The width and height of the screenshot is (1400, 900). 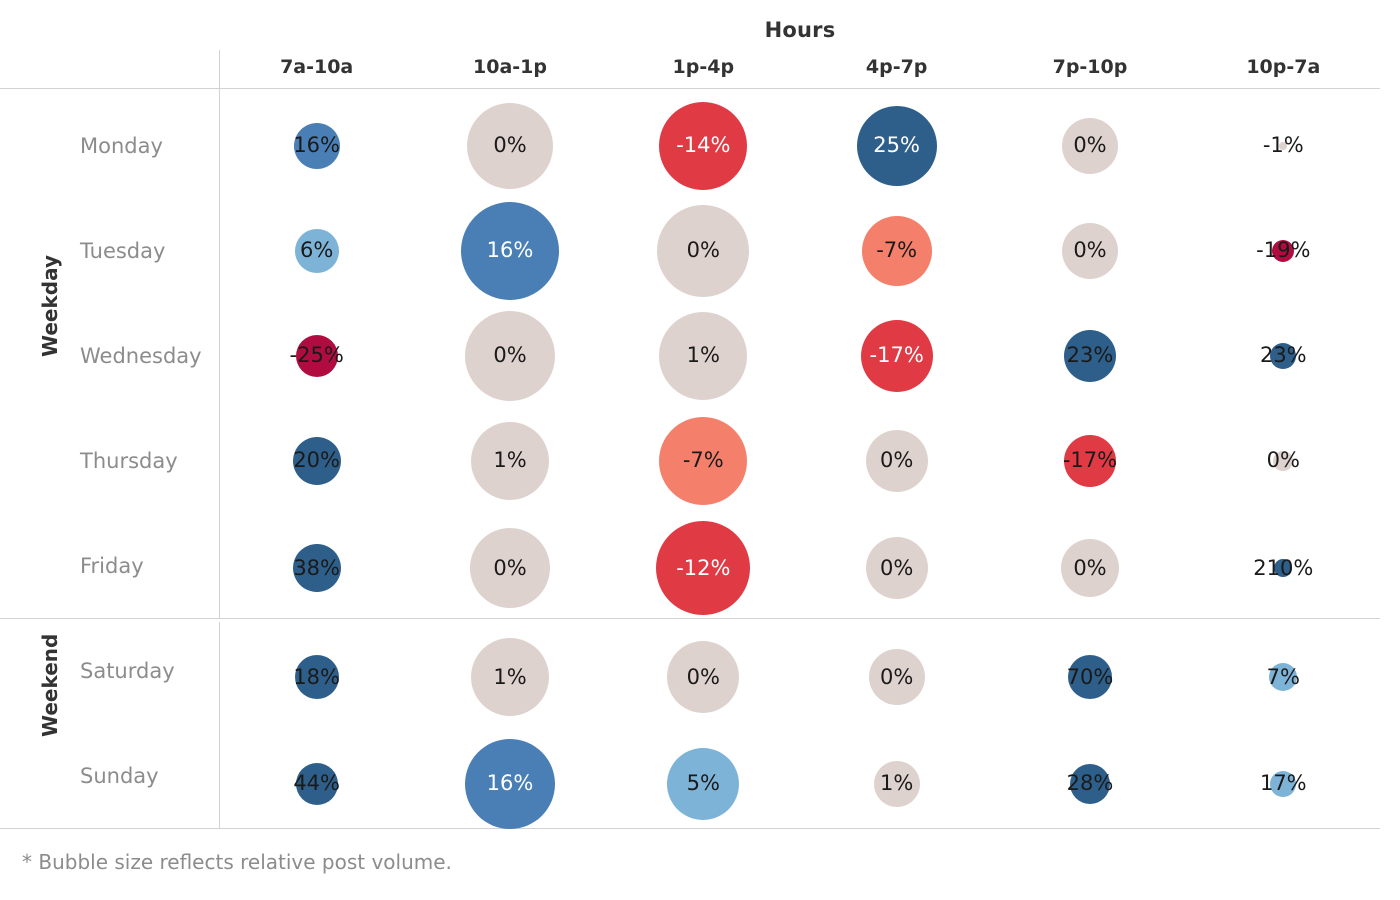 I want to click on bubble-cell: 20%, so click(x=316, y=460).